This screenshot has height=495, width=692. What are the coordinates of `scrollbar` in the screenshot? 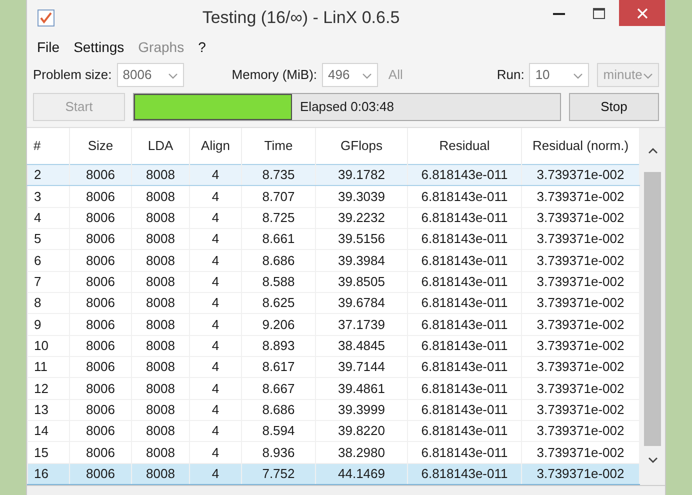 It's located at (652, 306).